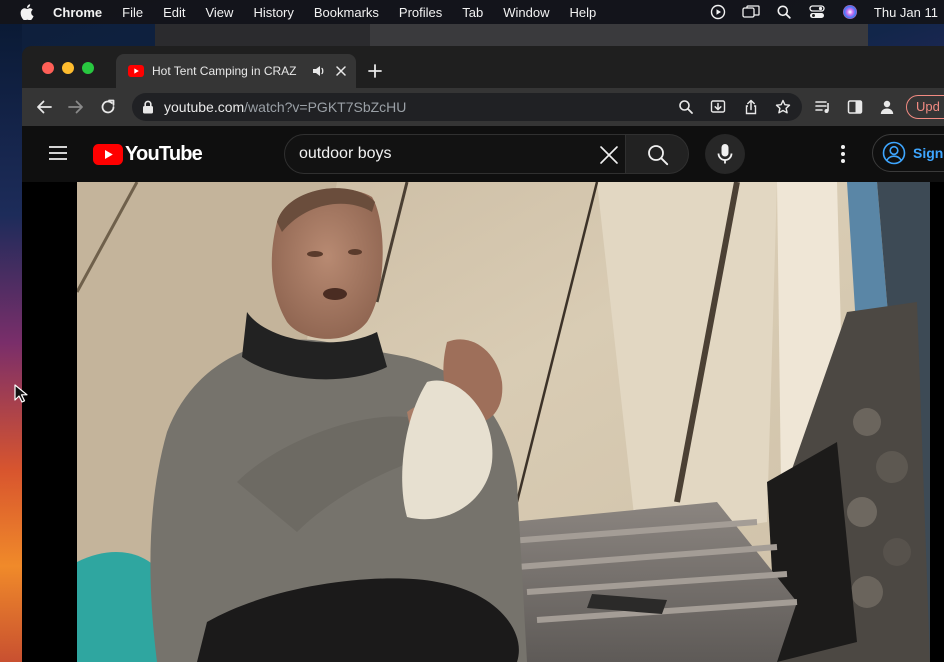 This screenshot has width=944, height=662. Describe the element at coordinates (341, 71) in the screenshot. I see `tab-close-icon` at that location.